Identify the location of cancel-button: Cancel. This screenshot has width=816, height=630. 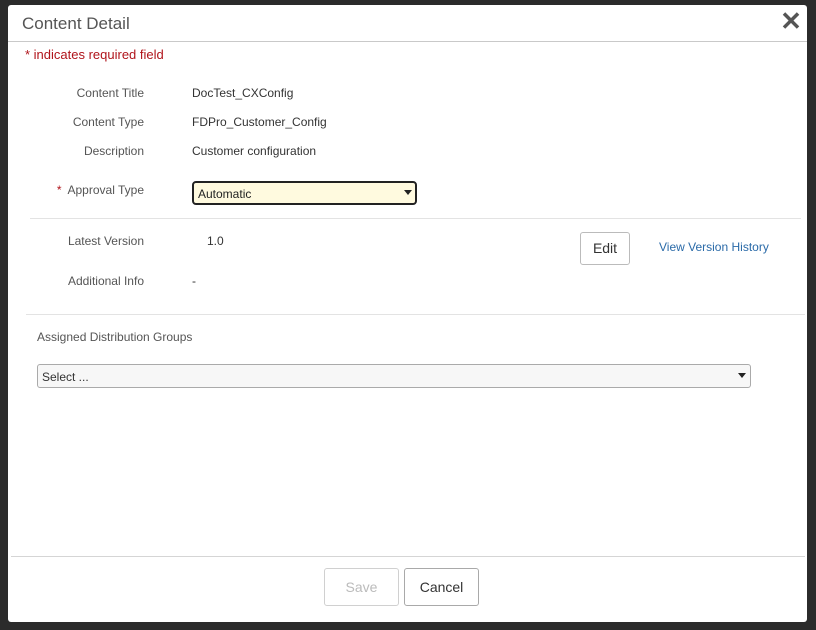
(441, 587).